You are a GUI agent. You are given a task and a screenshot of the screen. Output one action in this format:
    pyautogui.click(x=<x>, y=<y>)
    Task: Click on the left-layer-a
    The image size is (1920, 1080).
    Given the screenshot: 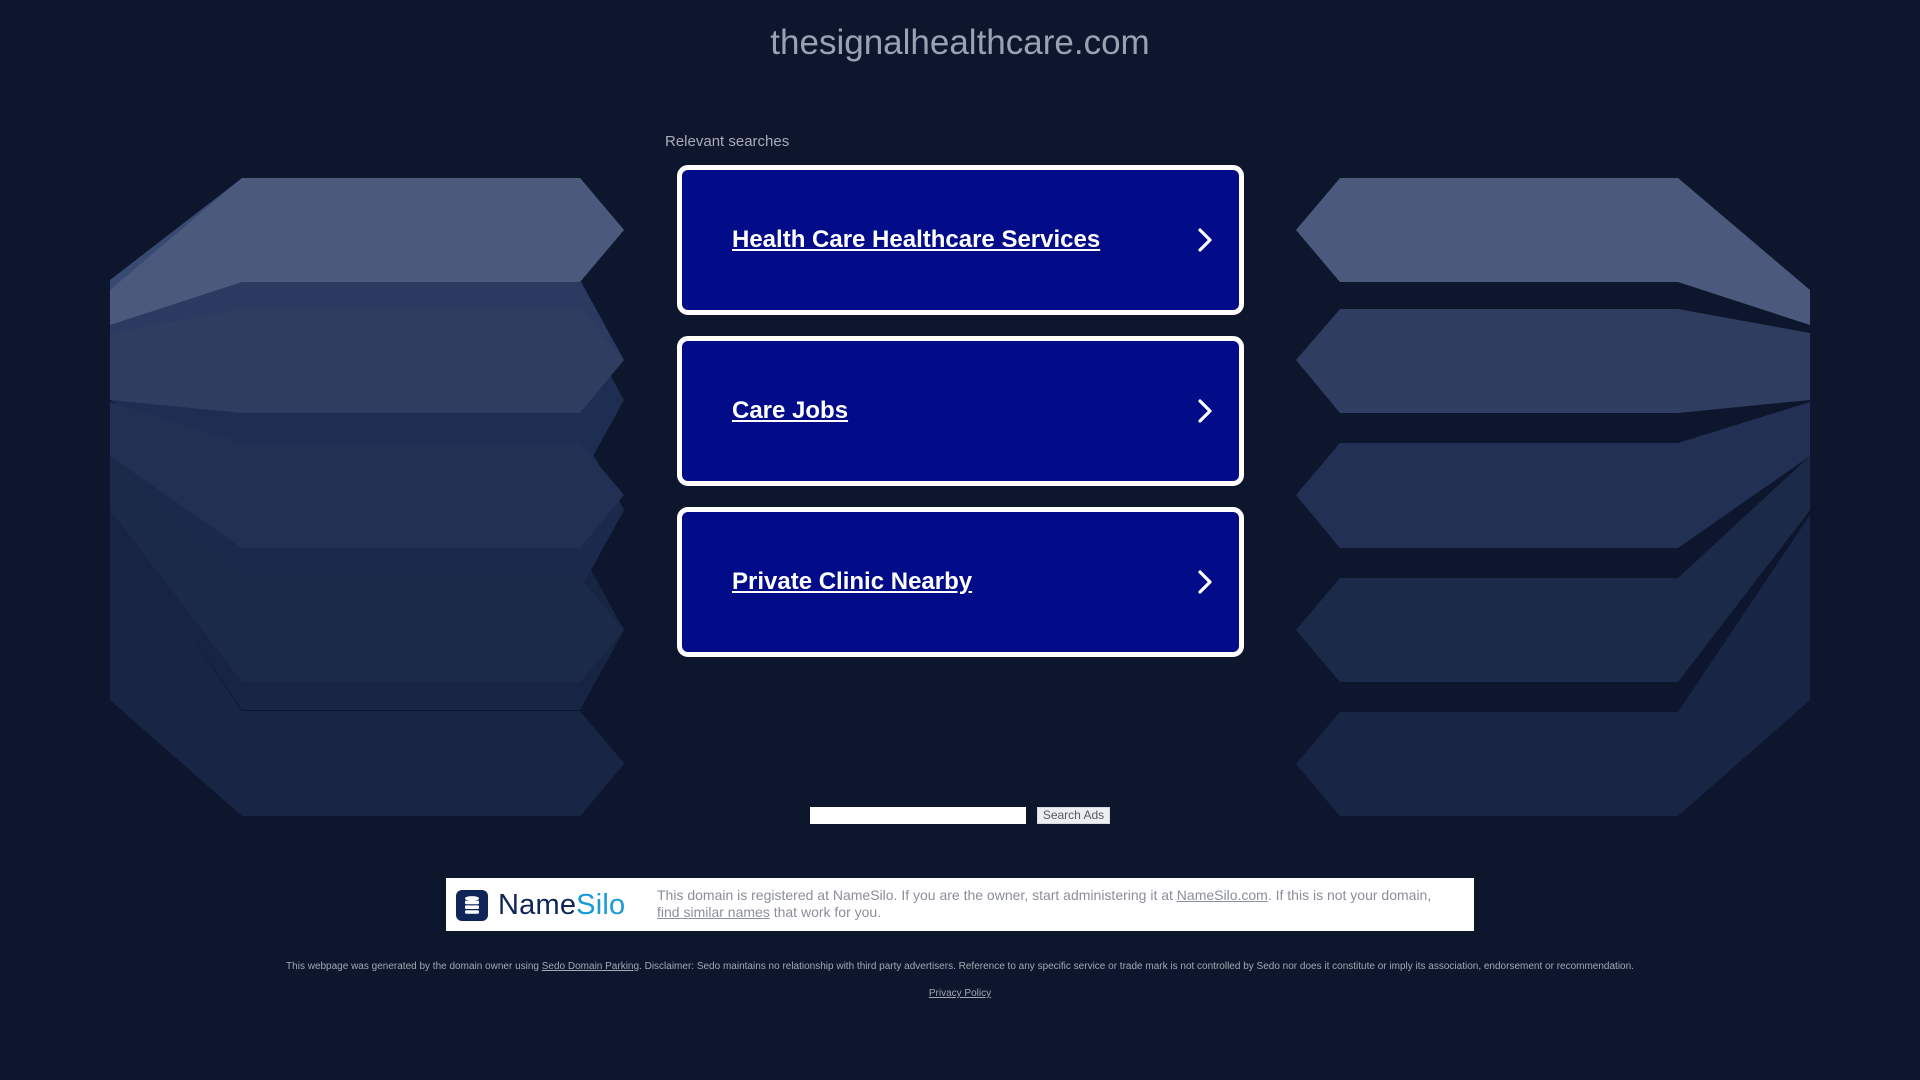 What is the action you would take?
    pyautogui.click(x=367, y=251)
    